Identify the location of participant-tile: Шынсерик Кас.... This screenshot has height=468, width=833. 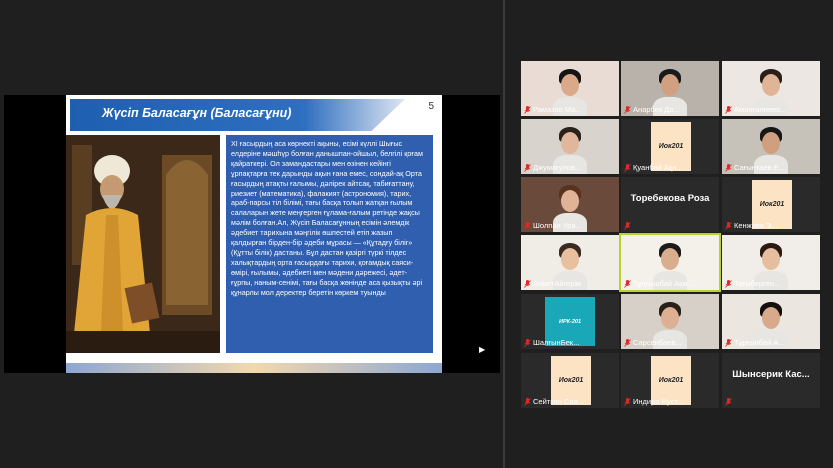
(771, 380).